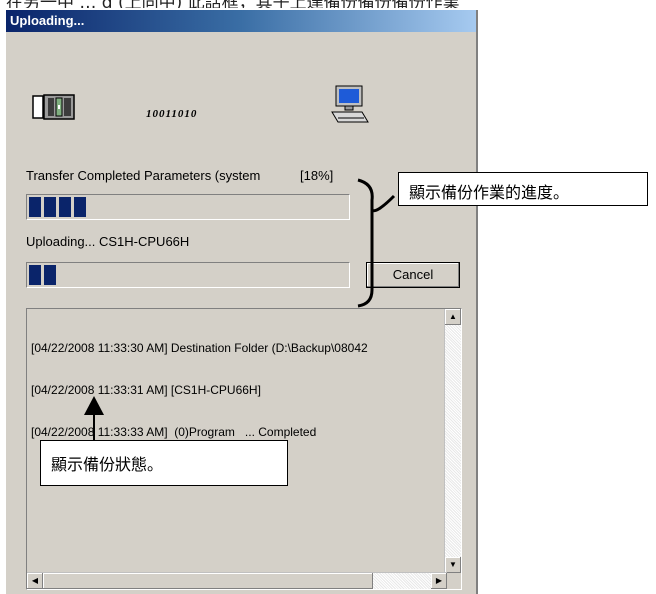 The image size is (656, 594). I want to click on status-callout: 顯示備份狀態。, so click(164, 463).